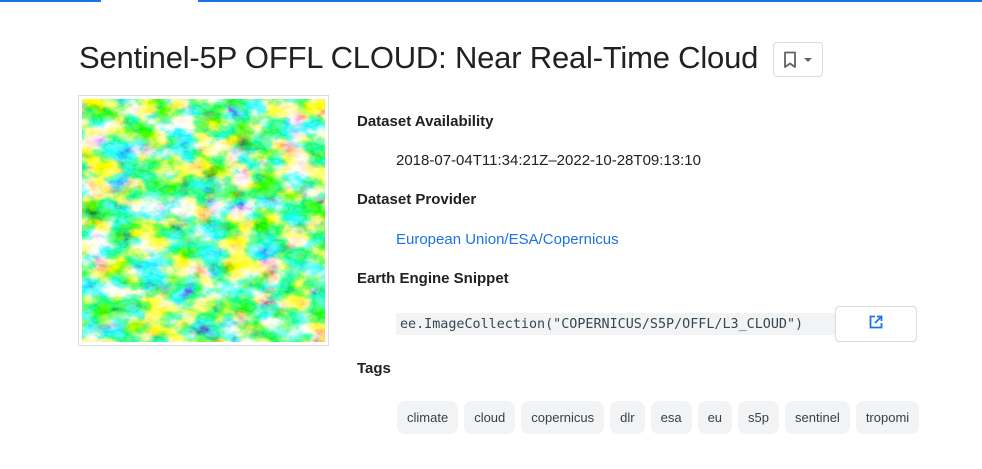 This screenshot has width=982, height=469. I want to click on tag-chip: copernicus, so click(563, 417).